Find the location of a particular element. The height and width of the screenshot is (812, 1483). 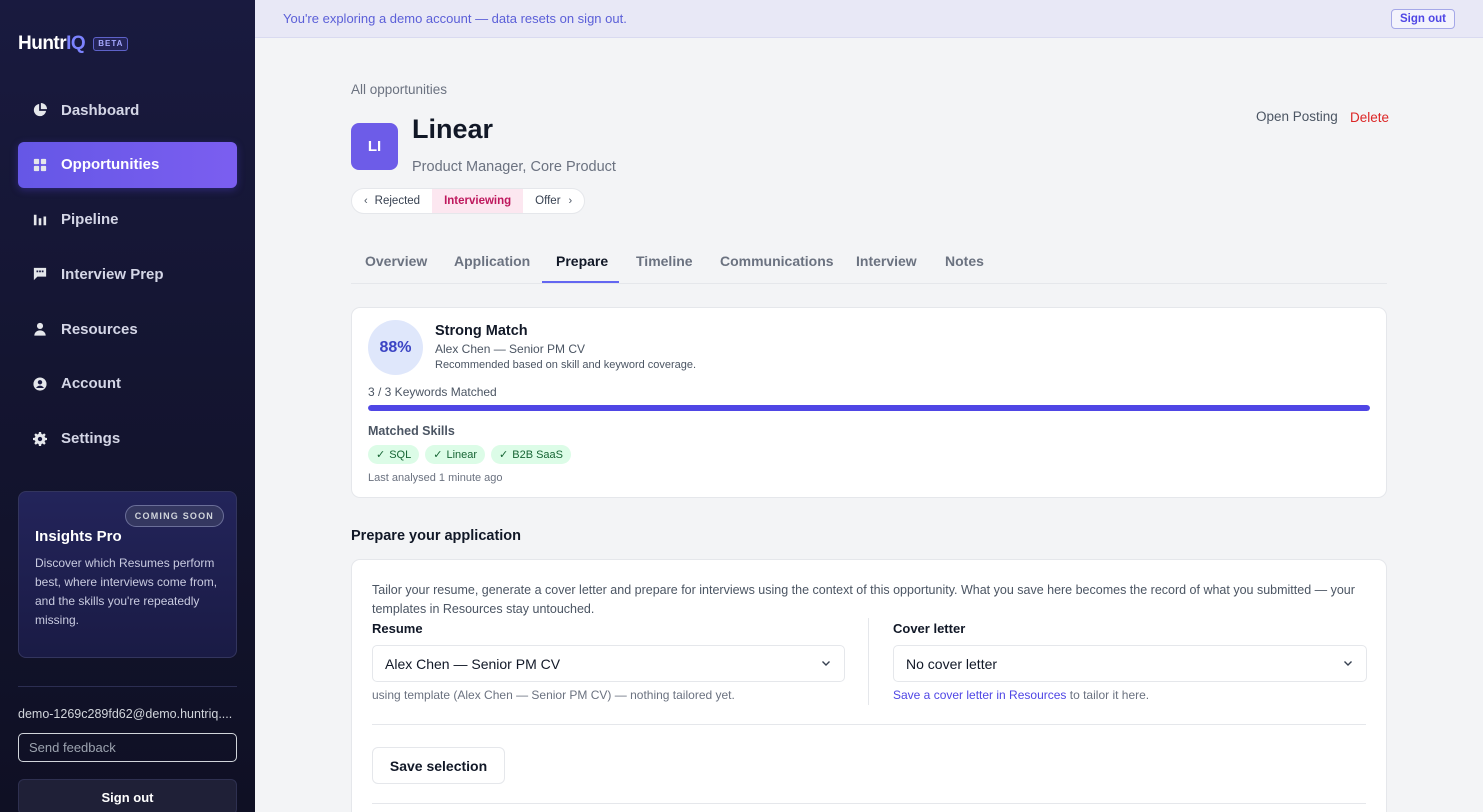

coming-soon-badge: COMING SOON is located at coordinates (174, 516).